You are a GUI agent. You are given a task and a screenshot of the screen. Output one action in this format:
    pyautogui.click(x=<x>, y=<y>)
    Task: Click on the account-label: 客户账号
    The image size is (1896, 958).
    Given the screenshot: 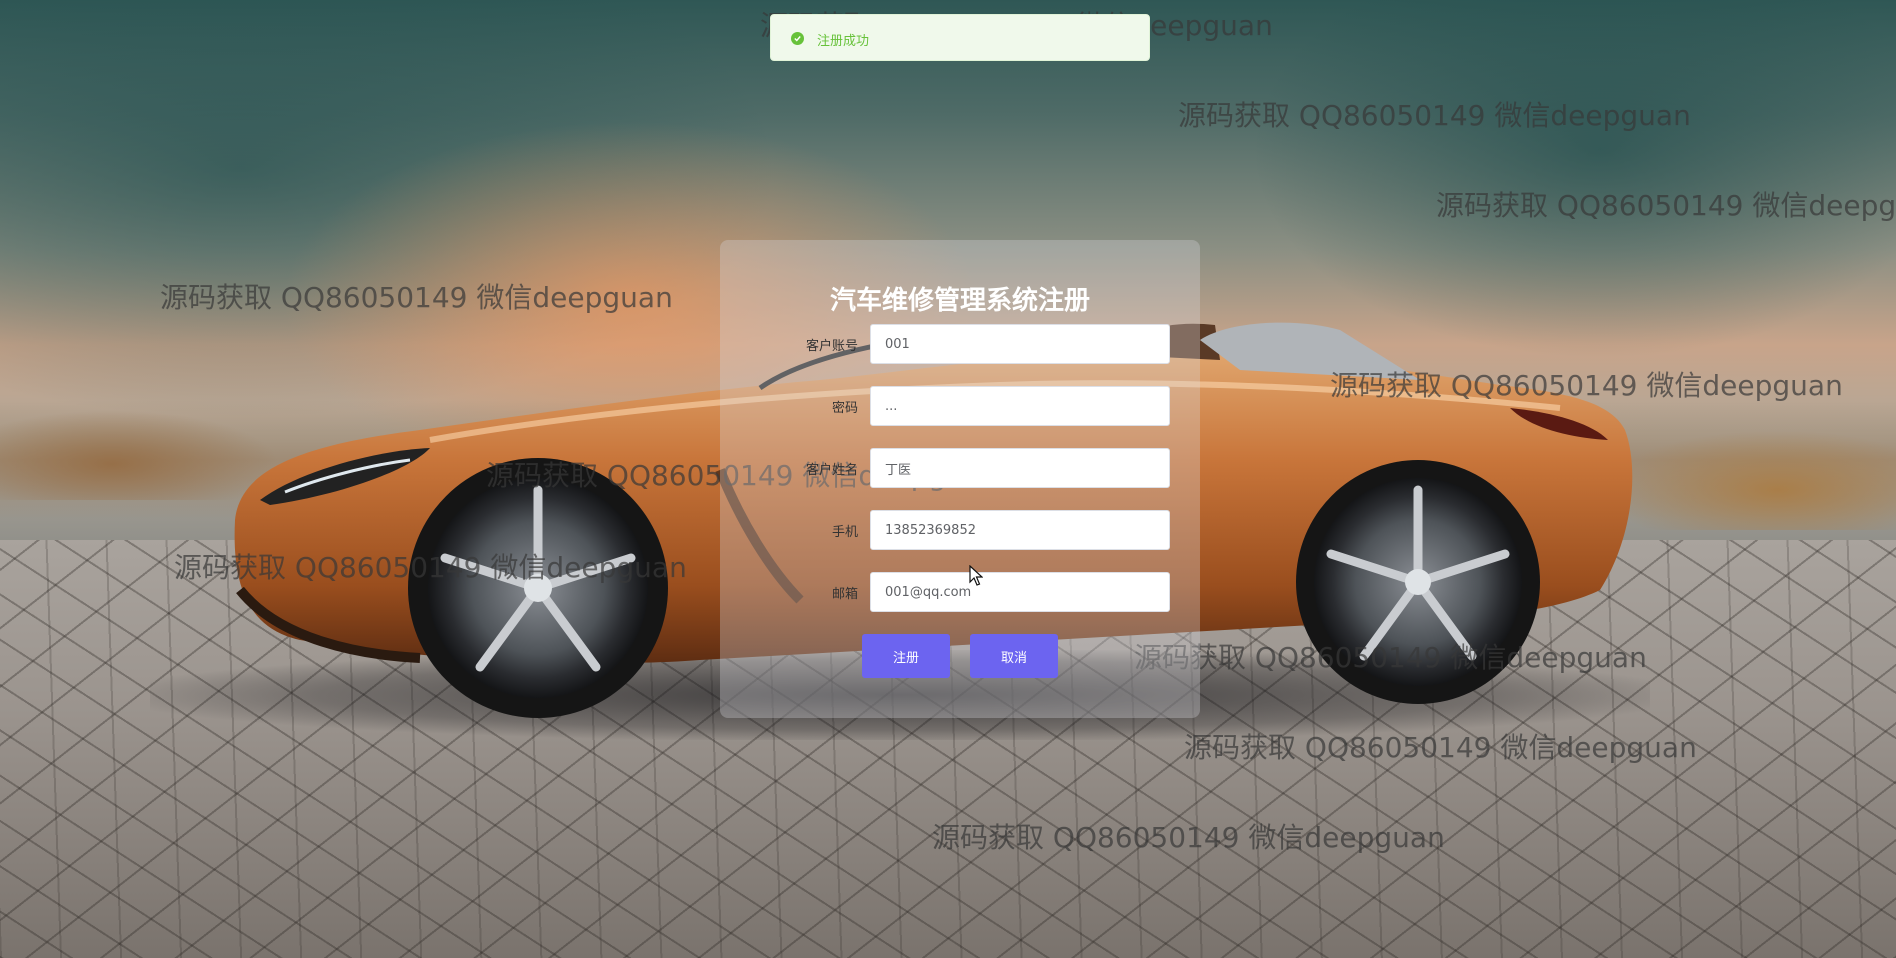 What is the action you would take?
    pyautogui.click(x=831, y=346)
    